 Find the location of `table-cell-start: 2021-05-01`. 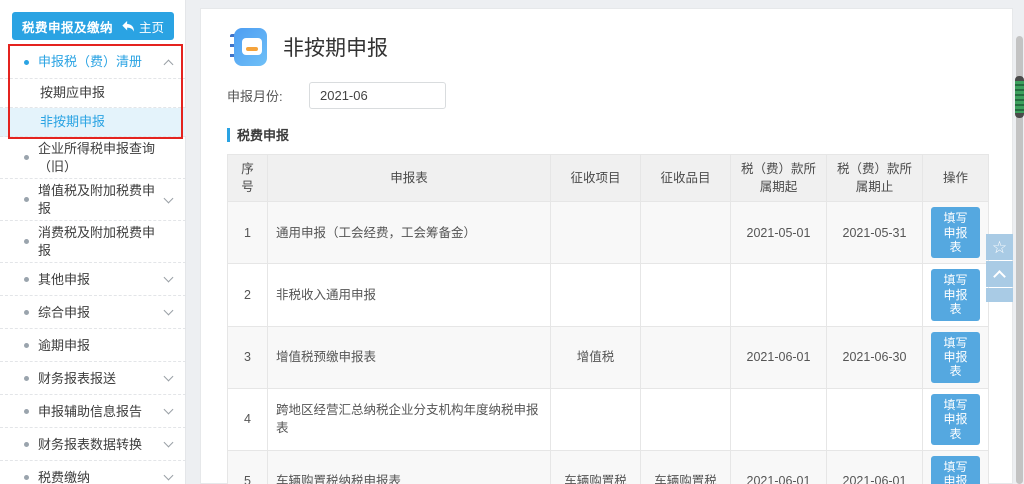

table-cell-start: 2021-05-01 is located at coordinates (778, 233).